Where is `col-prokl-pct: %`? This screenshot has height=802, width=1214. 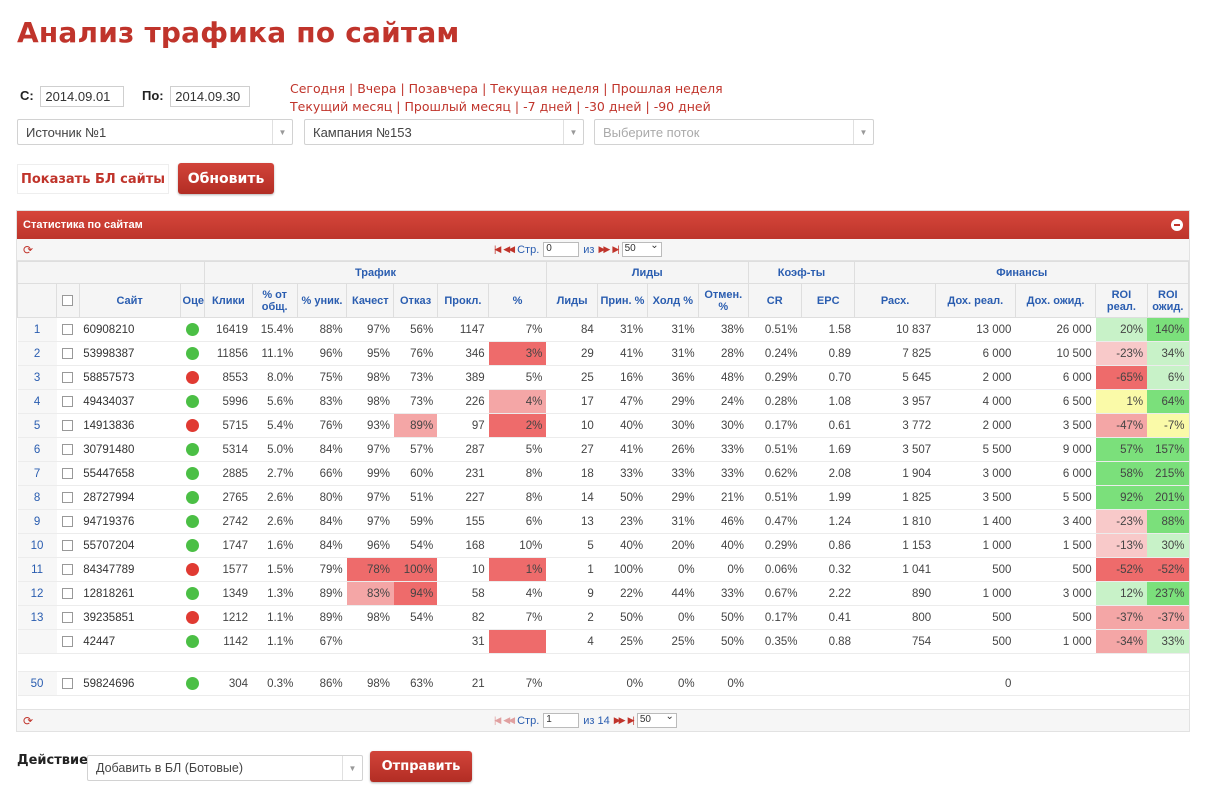 col-prokl-pct: % is located at coordinates (517, 300).